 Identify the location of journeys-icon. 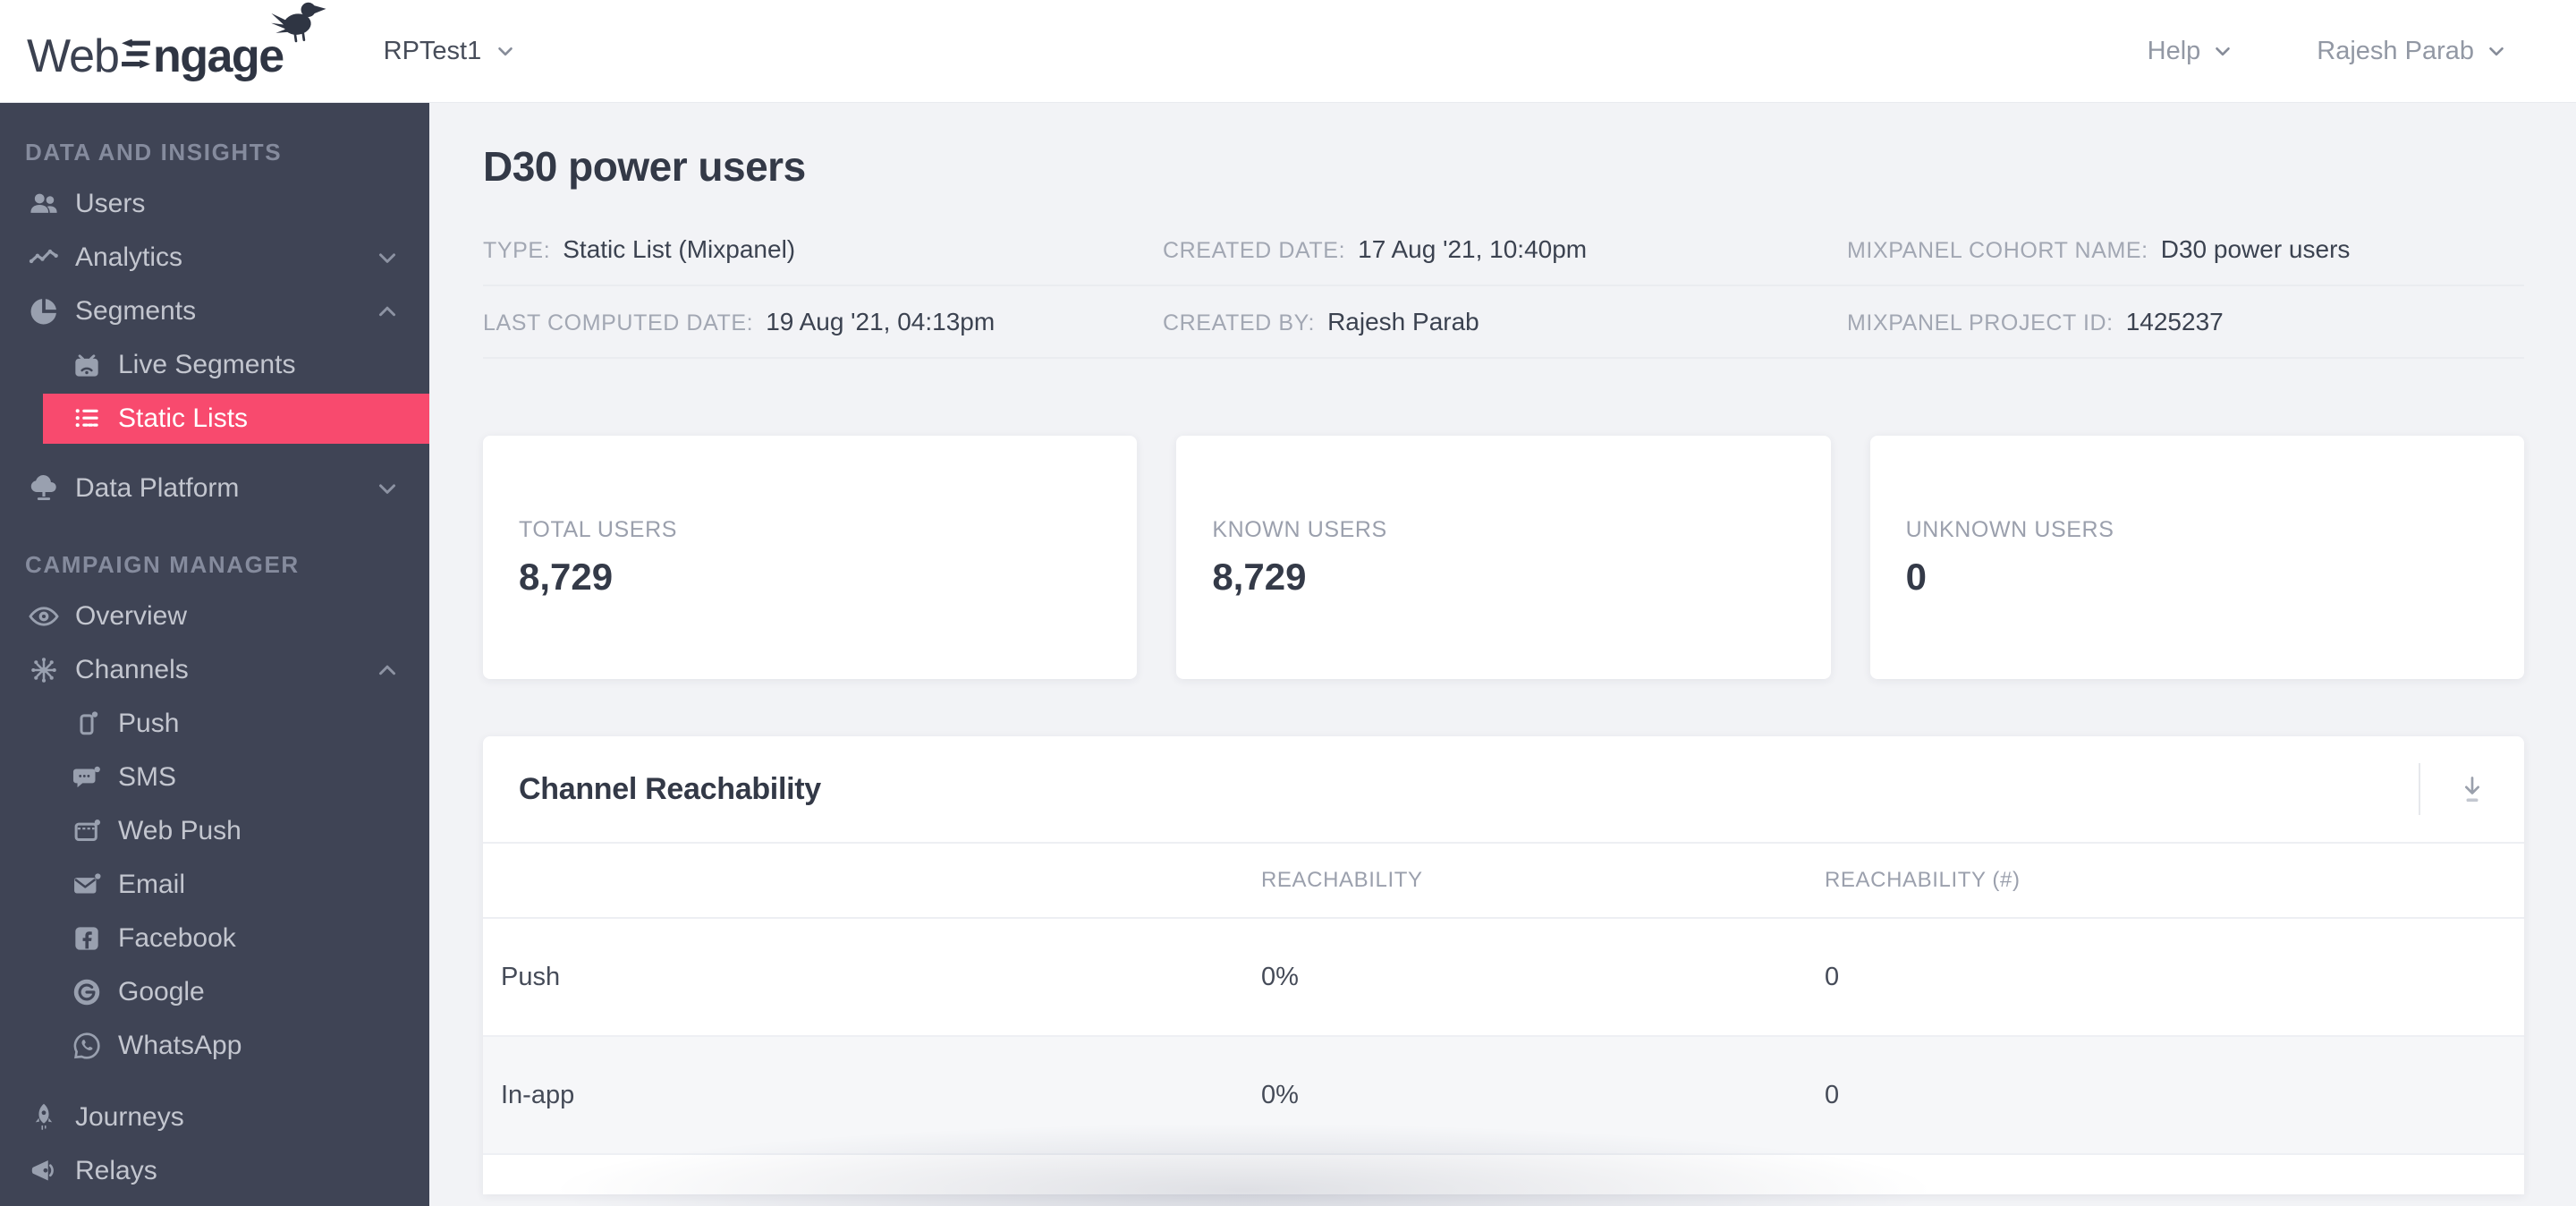
(44, 1116).